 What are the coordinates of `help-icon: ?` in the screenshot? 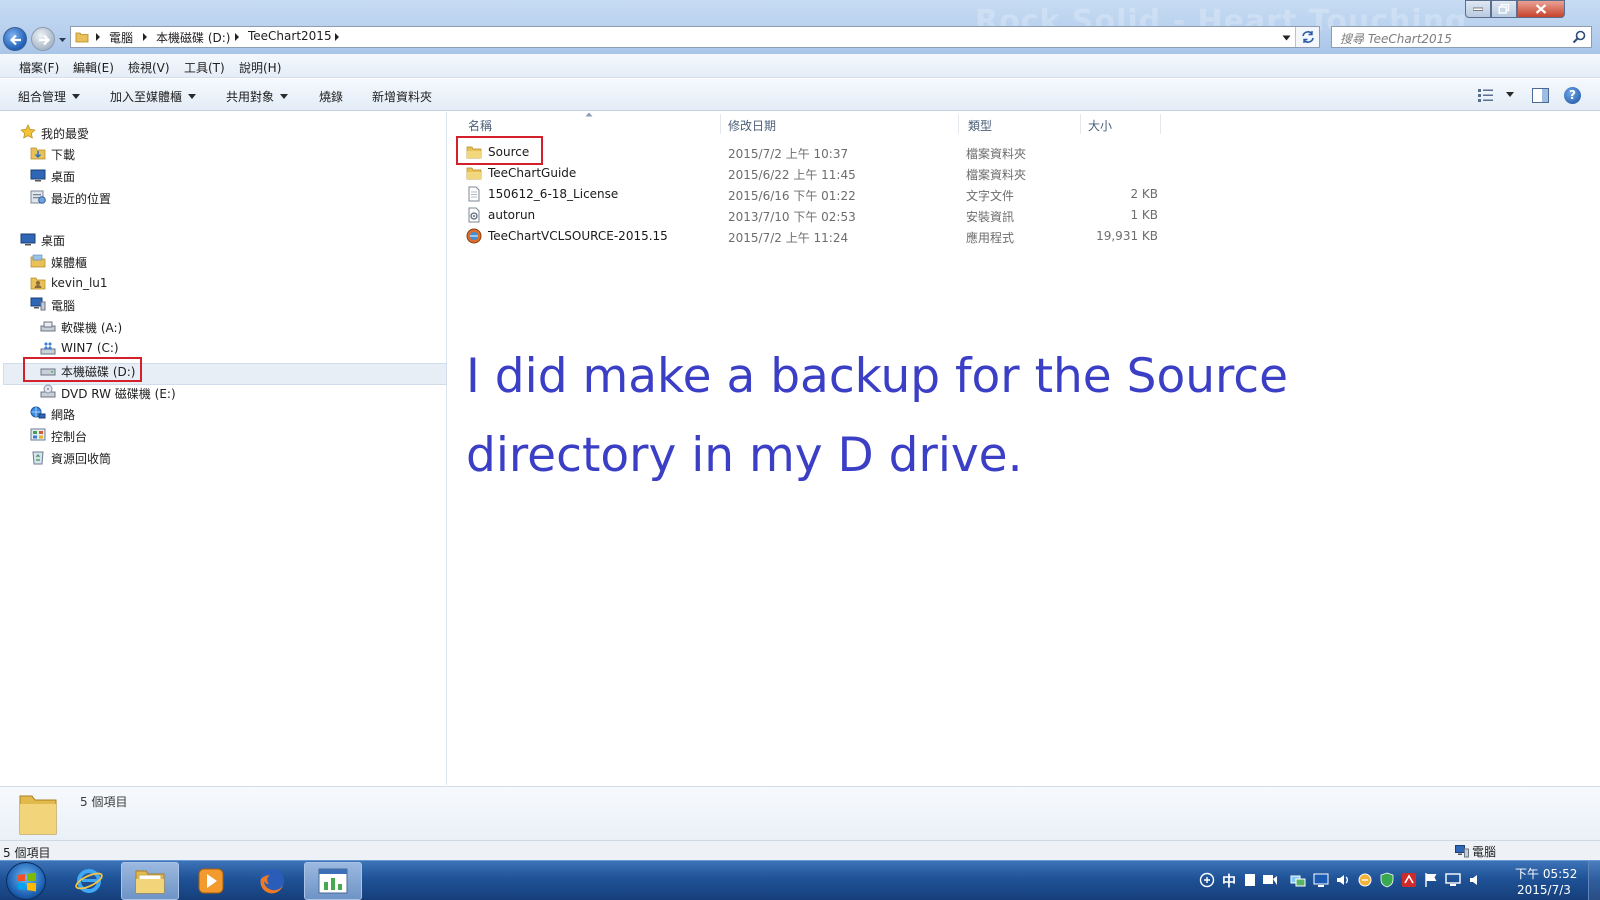 It's located at (1572, 95).